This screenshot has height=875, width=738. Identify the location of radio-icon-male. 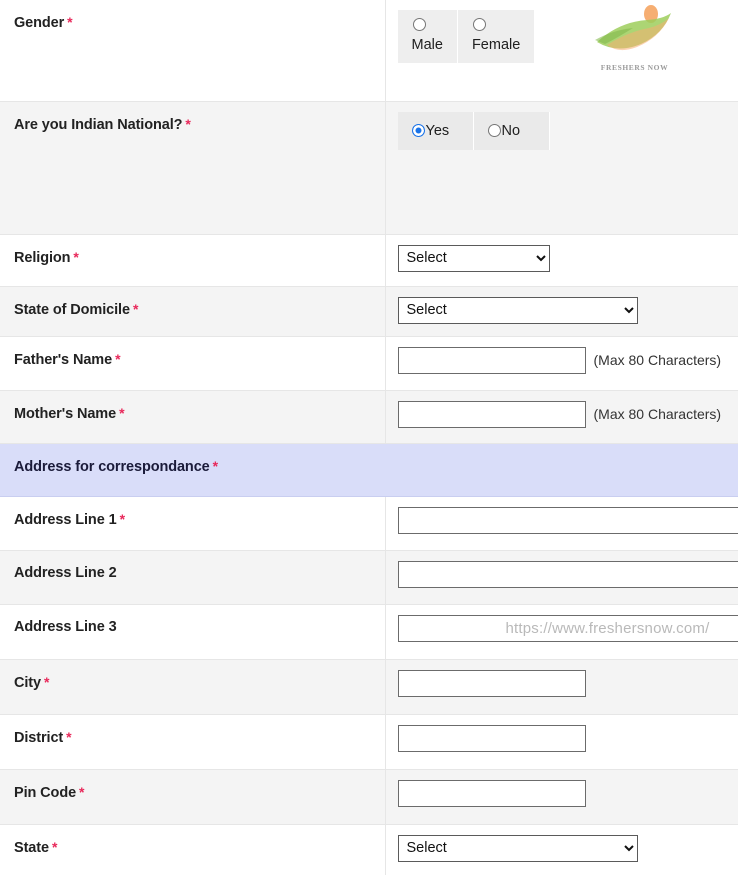
(419, 24).